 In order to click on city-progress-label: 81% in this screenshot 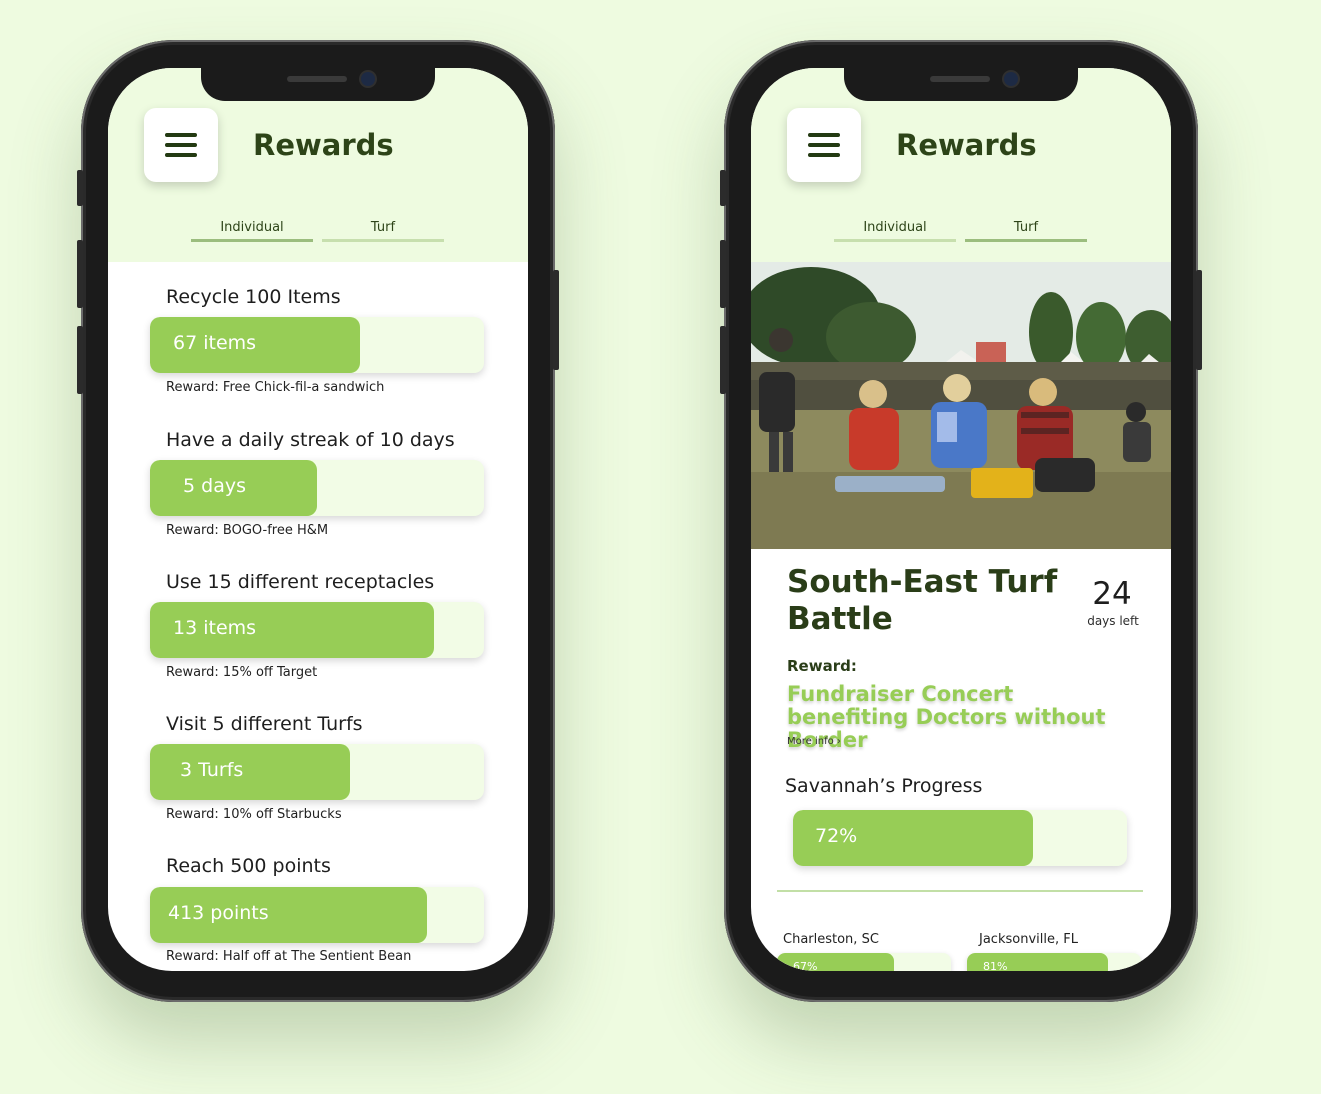, I will do `click(995, 965)`.